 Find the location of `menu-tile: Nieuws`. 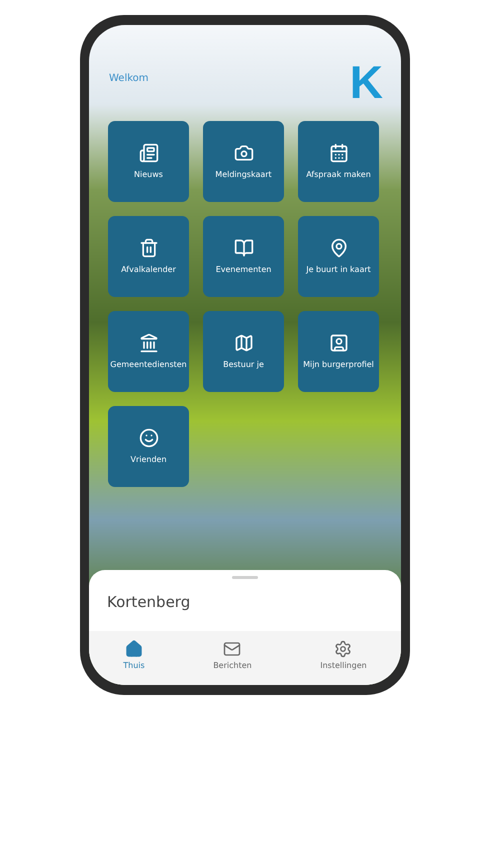

menu-tile: Nieuws is located at coordinates (148, 161).